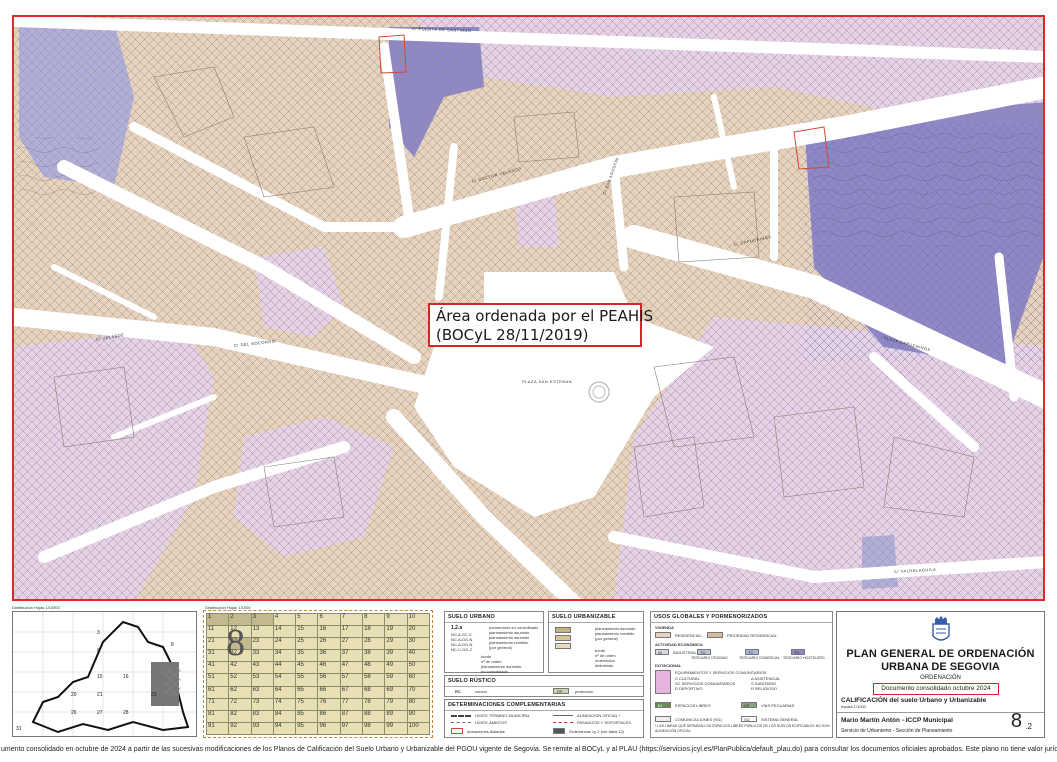 The image size is (1057, 762). What do you see at coordinates (284, 692) in the screenshot?
I see `sheet-cell: 64` at bounding box center [284, 692].